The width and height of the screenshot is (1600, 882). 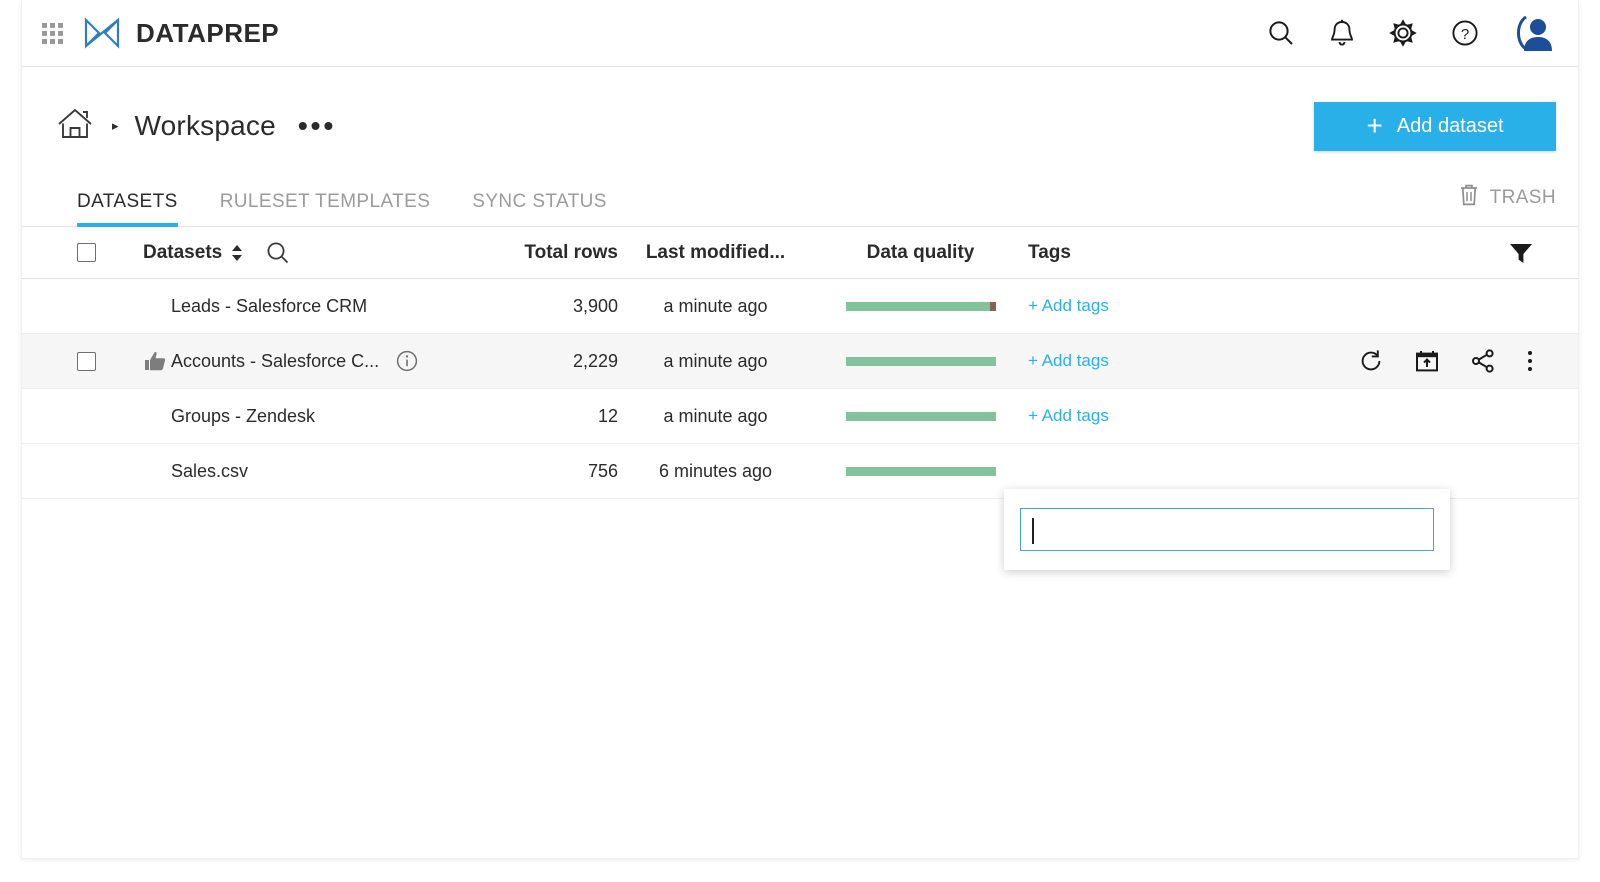 What do you see at coordinates (86, 252) in the screenshot?
I see `select-all-checkbox` at bounding box center [86, 252].